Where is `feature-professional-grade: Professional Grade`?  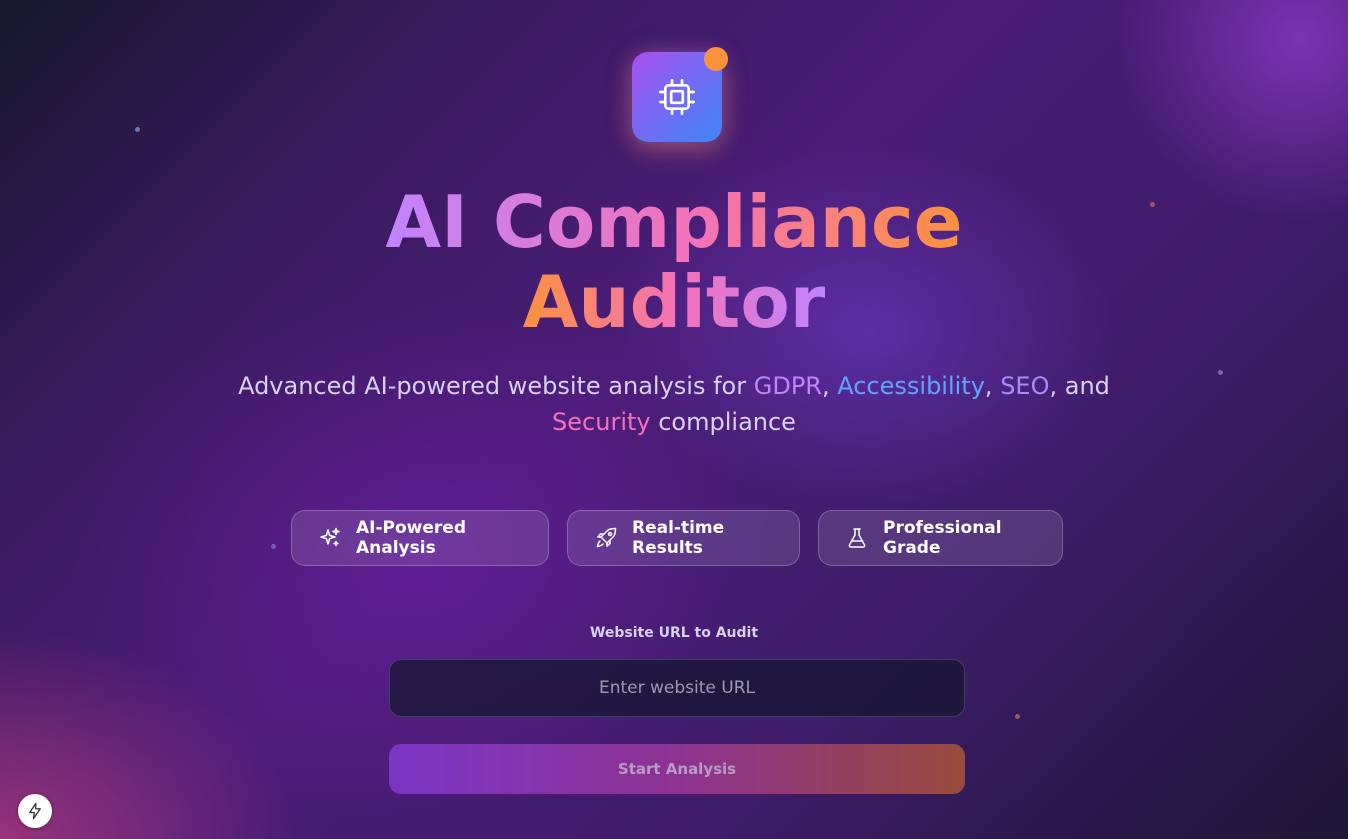
feature-professional-grade: Professional Grade is located at coordinates (940, 538).